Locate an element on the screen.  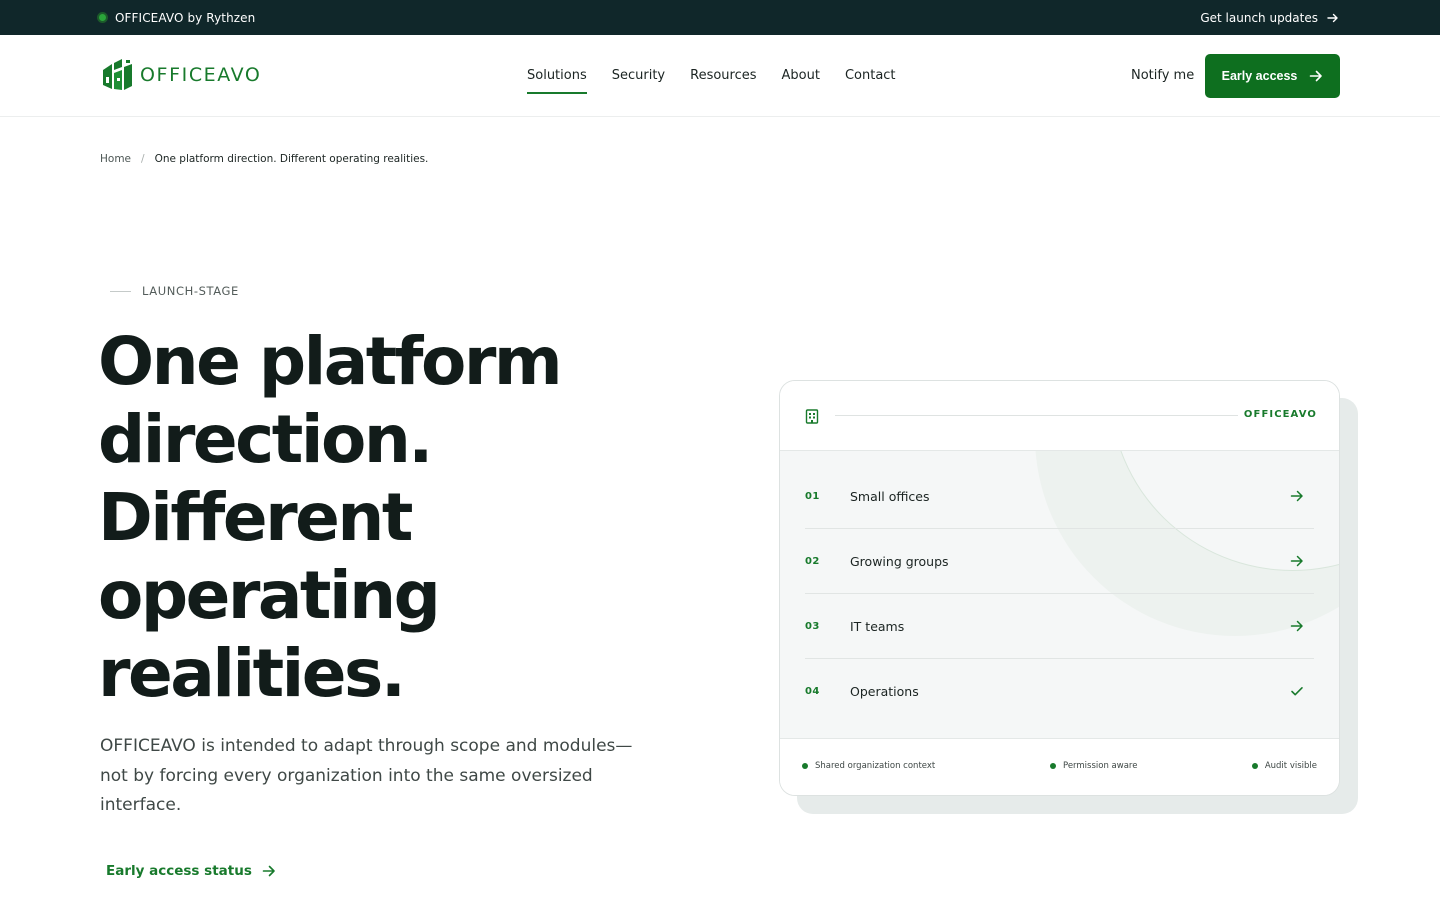
audience-row-operations: 04 Operations is located at coordinates (1059, 691).